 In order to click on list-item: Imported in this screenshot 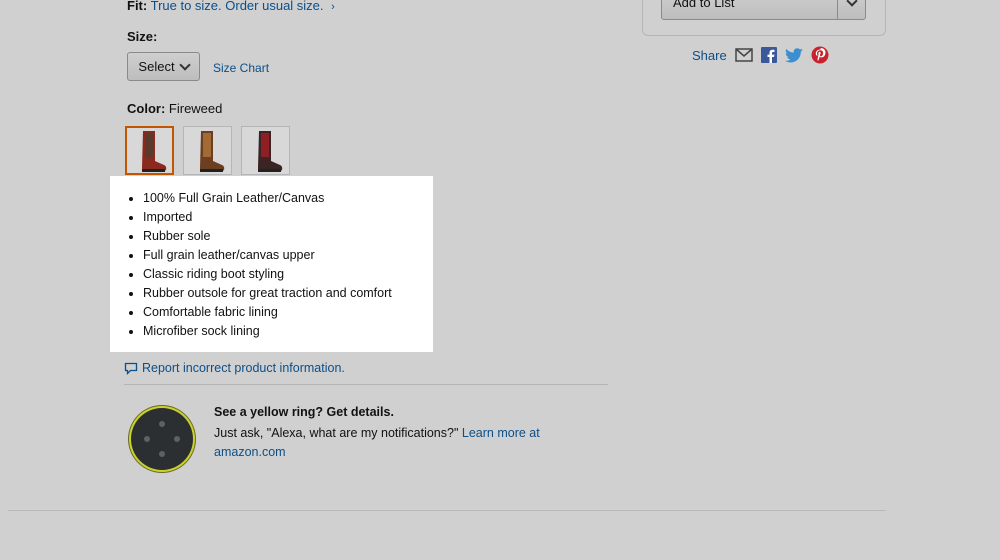, I will do `click(288, 217)`.